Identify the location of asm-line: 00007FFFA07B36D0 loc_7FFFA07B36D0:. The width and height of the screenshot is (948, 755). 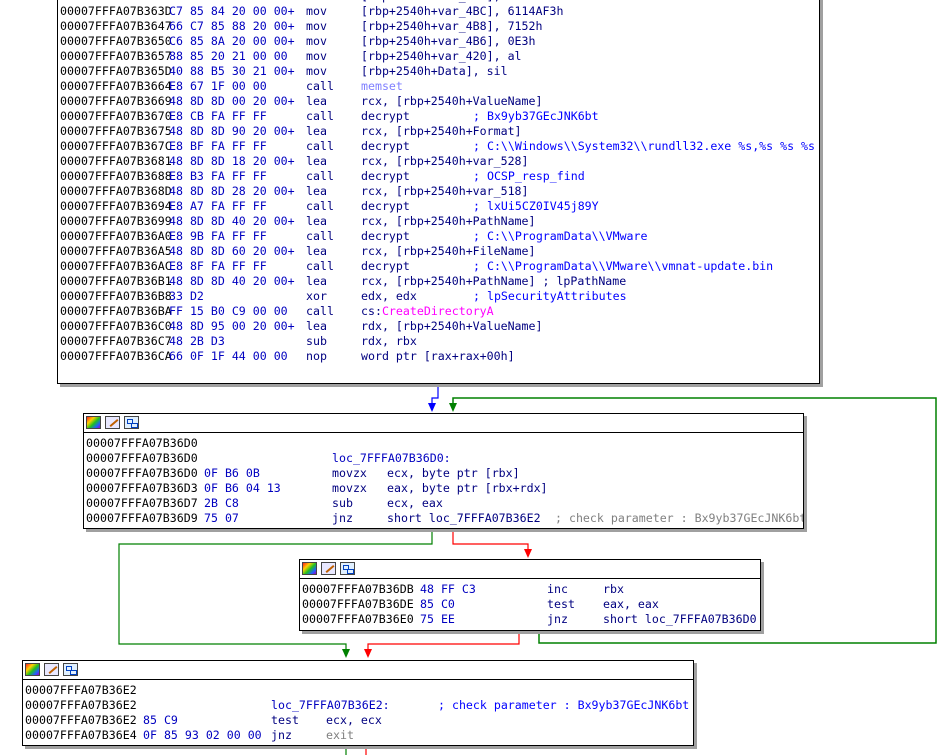
(443, 458).